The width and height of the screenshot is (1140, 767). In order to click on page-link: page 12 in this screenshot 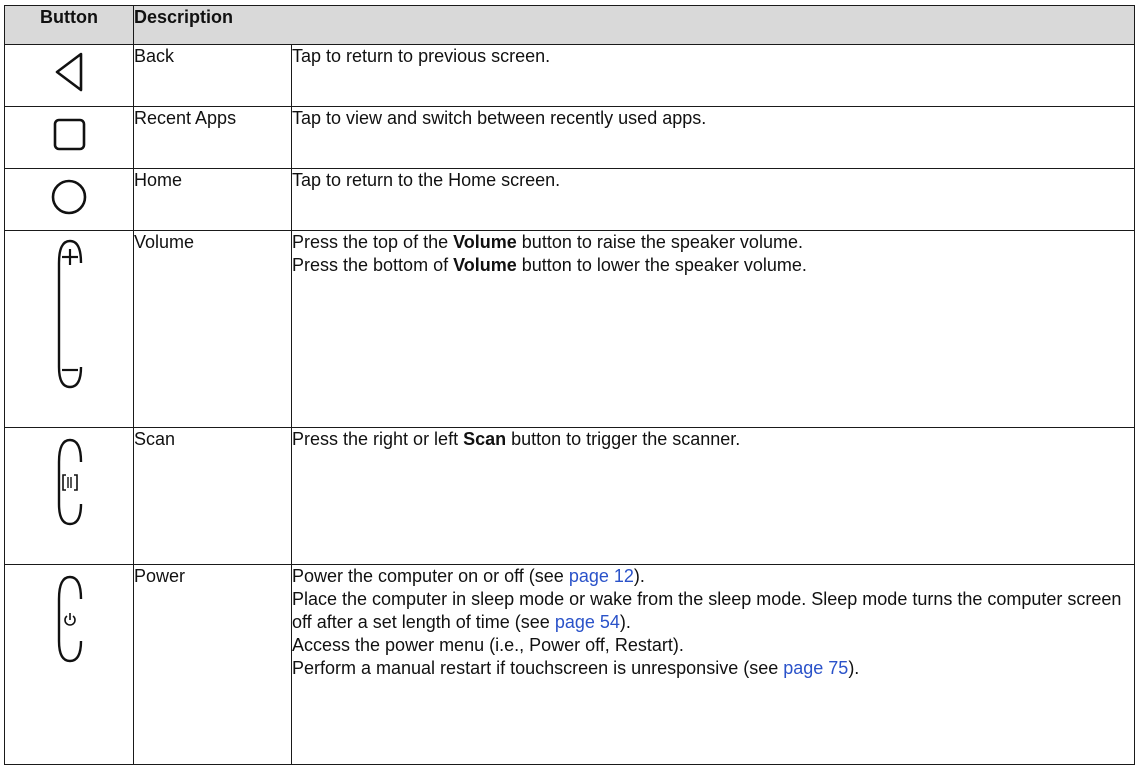, I will do `click(601, 576)`.